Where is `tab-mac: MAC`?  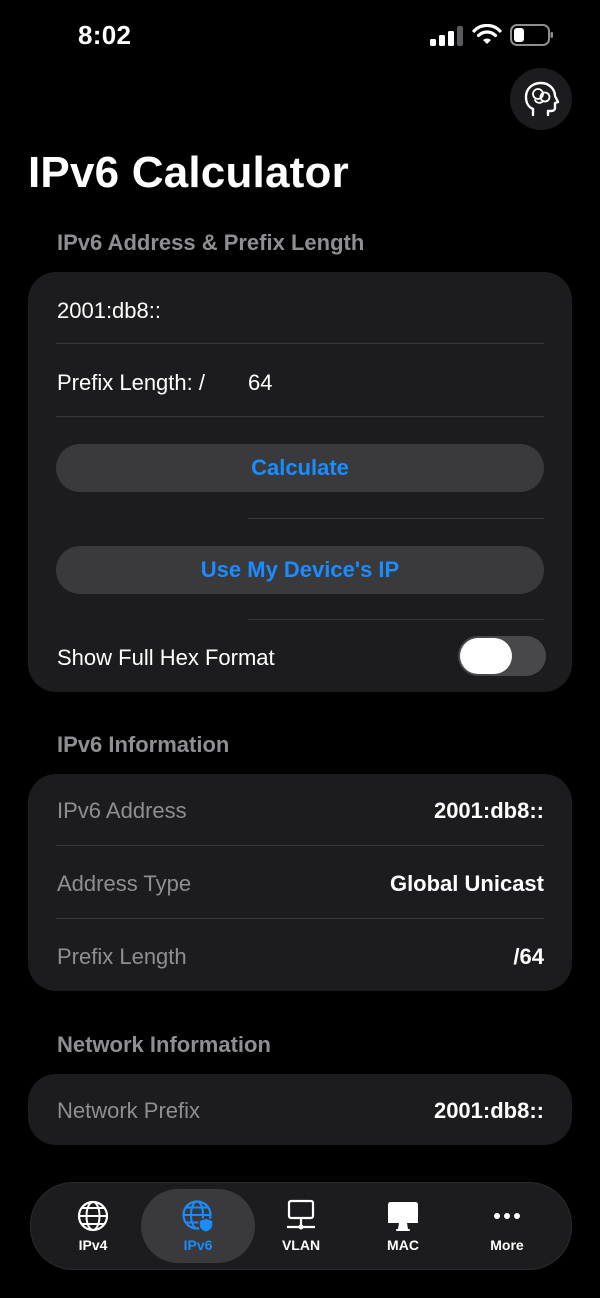
tab-mac: MAC is located at coordinates (403, 1226).